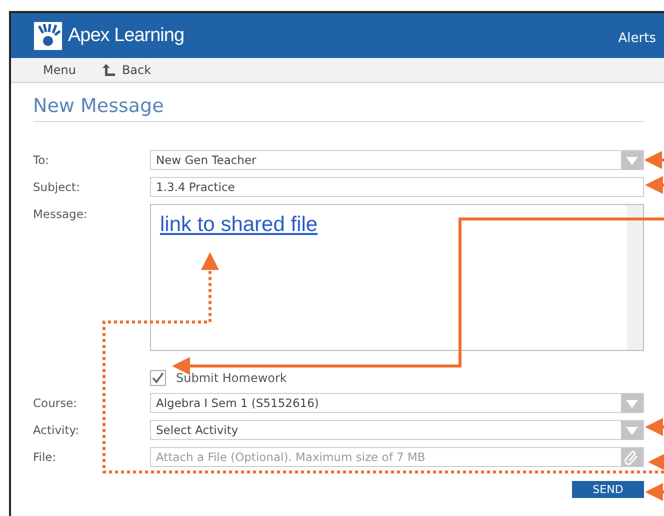 Image resolution: width=664 pixels, height=516 pixels. I want to click on page-title: New Message, so click(338, 108).